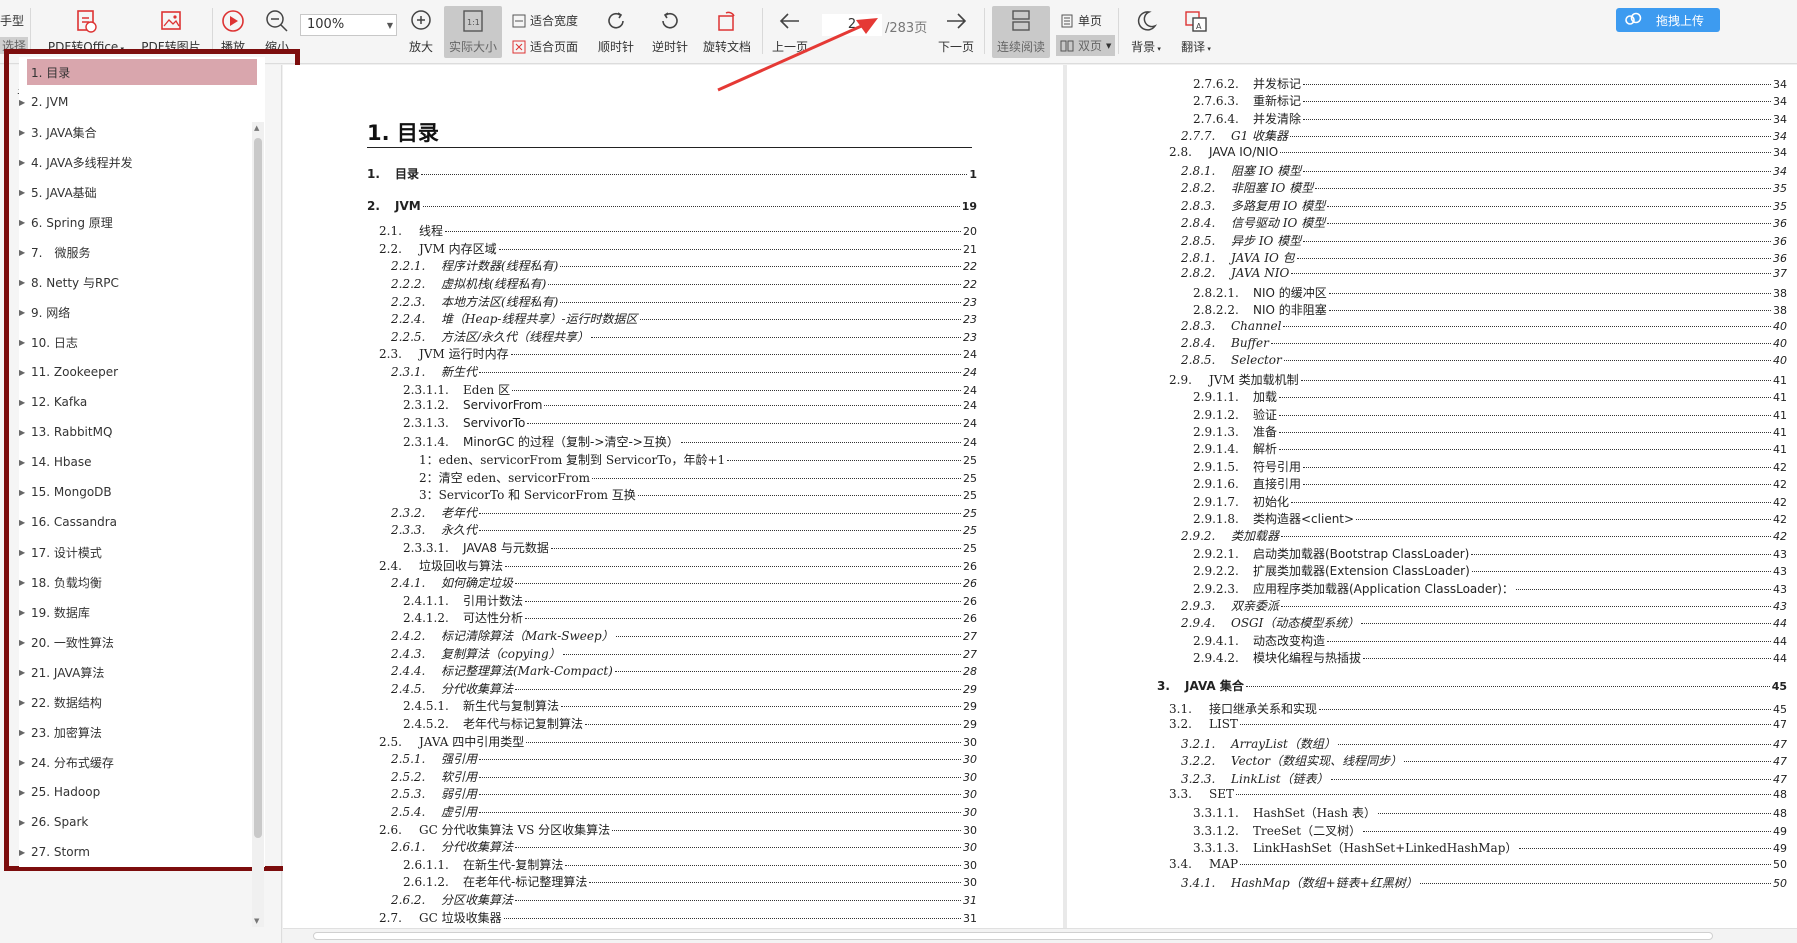 The width and height of the screenshot is (1797, 943). What do you see at coordinates (1478, 379) in the screenshot?
I see `toc-entry: 2.9. JVM 类加载机制 41` at bounding box center [1478, 379].